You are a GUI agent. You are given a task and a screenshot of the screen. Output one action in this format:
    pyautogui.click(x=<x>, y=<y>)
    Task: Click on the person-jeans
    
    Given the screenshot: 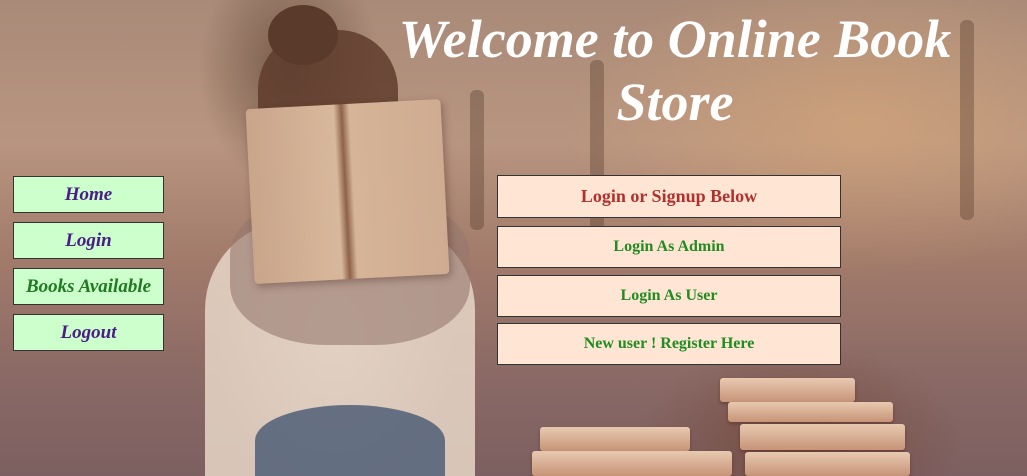 What is the action you would take?
    pyautogui.click(x=350, y=440)
    